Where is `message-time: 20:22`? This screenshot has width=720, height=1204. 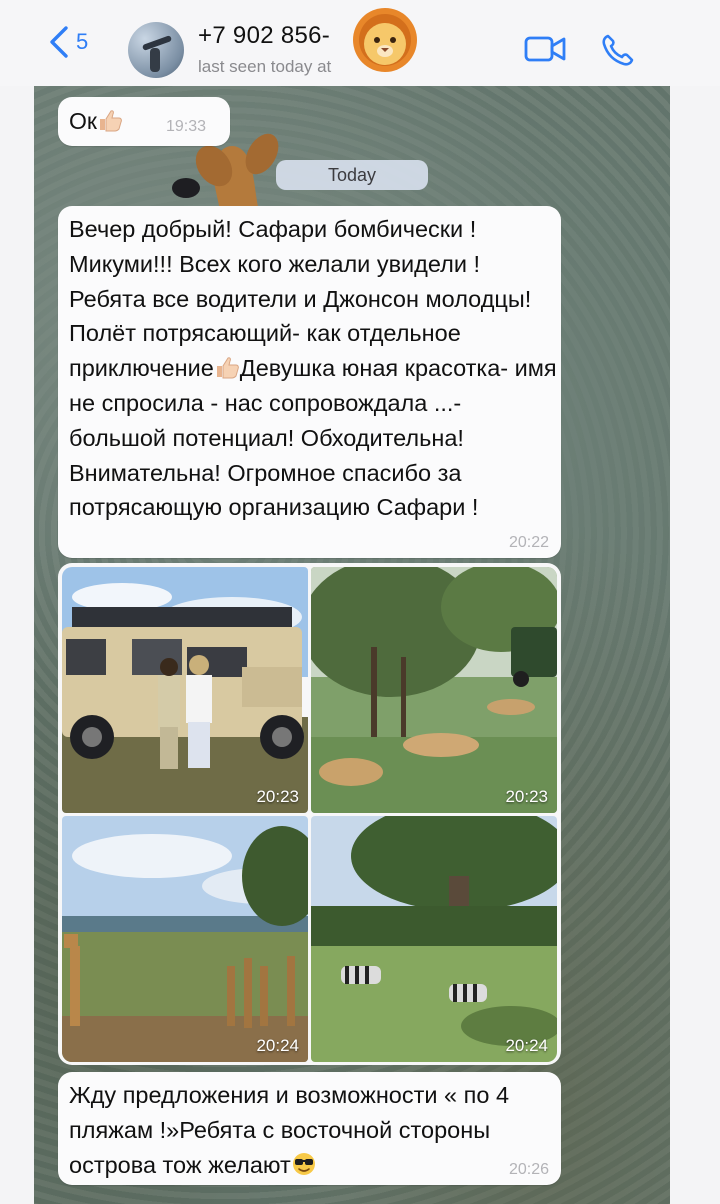 message-time: 20:22 is located at coordinates (528, 542).